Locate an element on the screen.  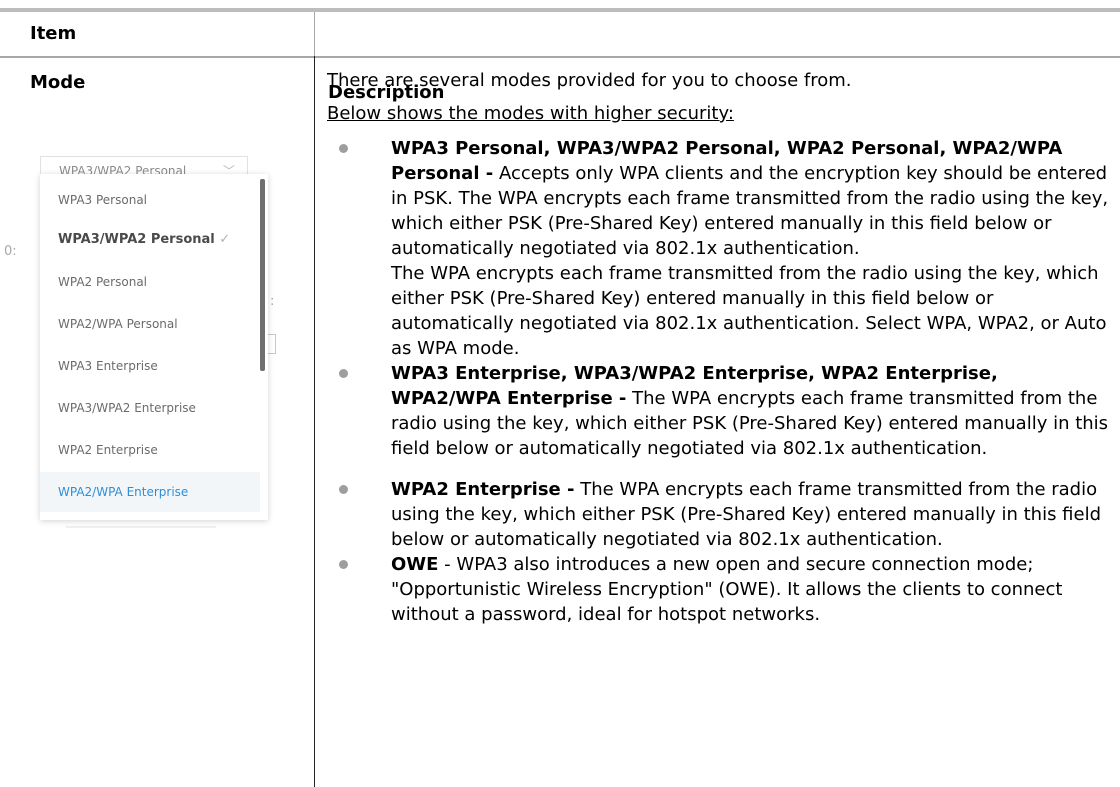
header-item: Item is located at coordinates (53, 33).